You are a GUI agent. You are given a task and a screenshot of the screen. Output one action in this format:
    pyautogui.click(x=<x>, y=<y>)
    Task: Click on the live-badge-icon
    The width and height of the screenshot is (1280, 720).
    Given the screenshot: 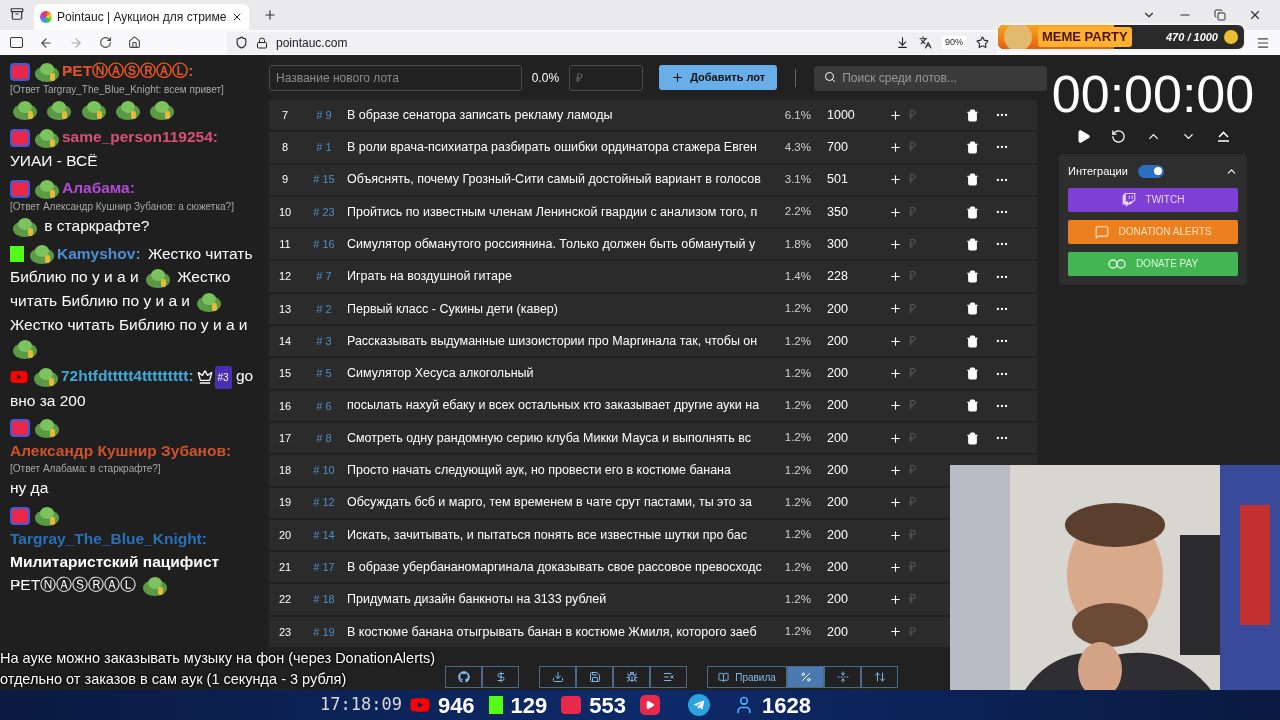 What is the action you would take?
    pyautogui.click(x=20, y=71)
    